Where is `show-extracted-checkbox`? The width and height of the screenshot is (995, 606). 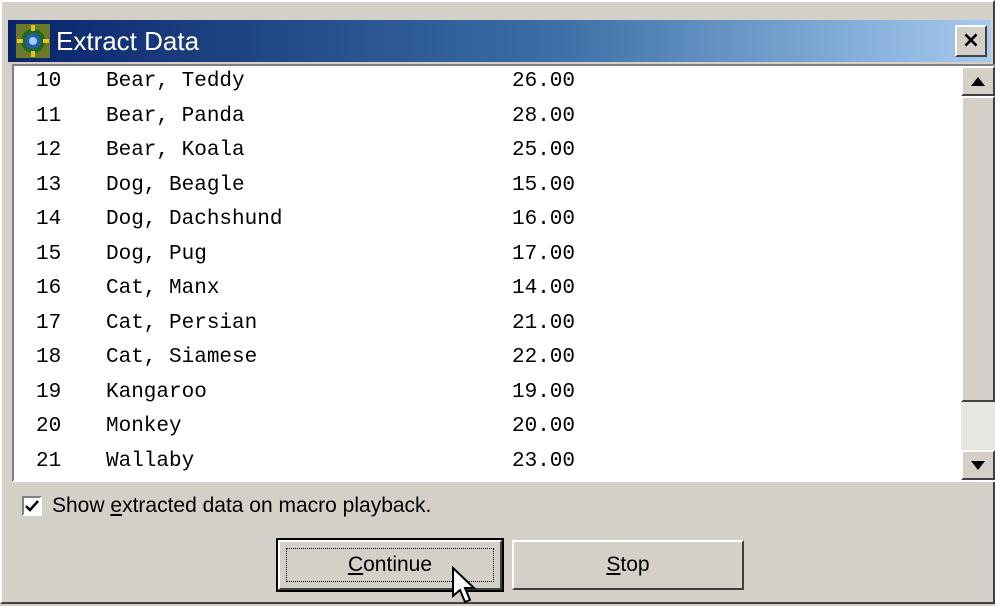 show-extracted-checkbox is located at coordinates (32, 506).